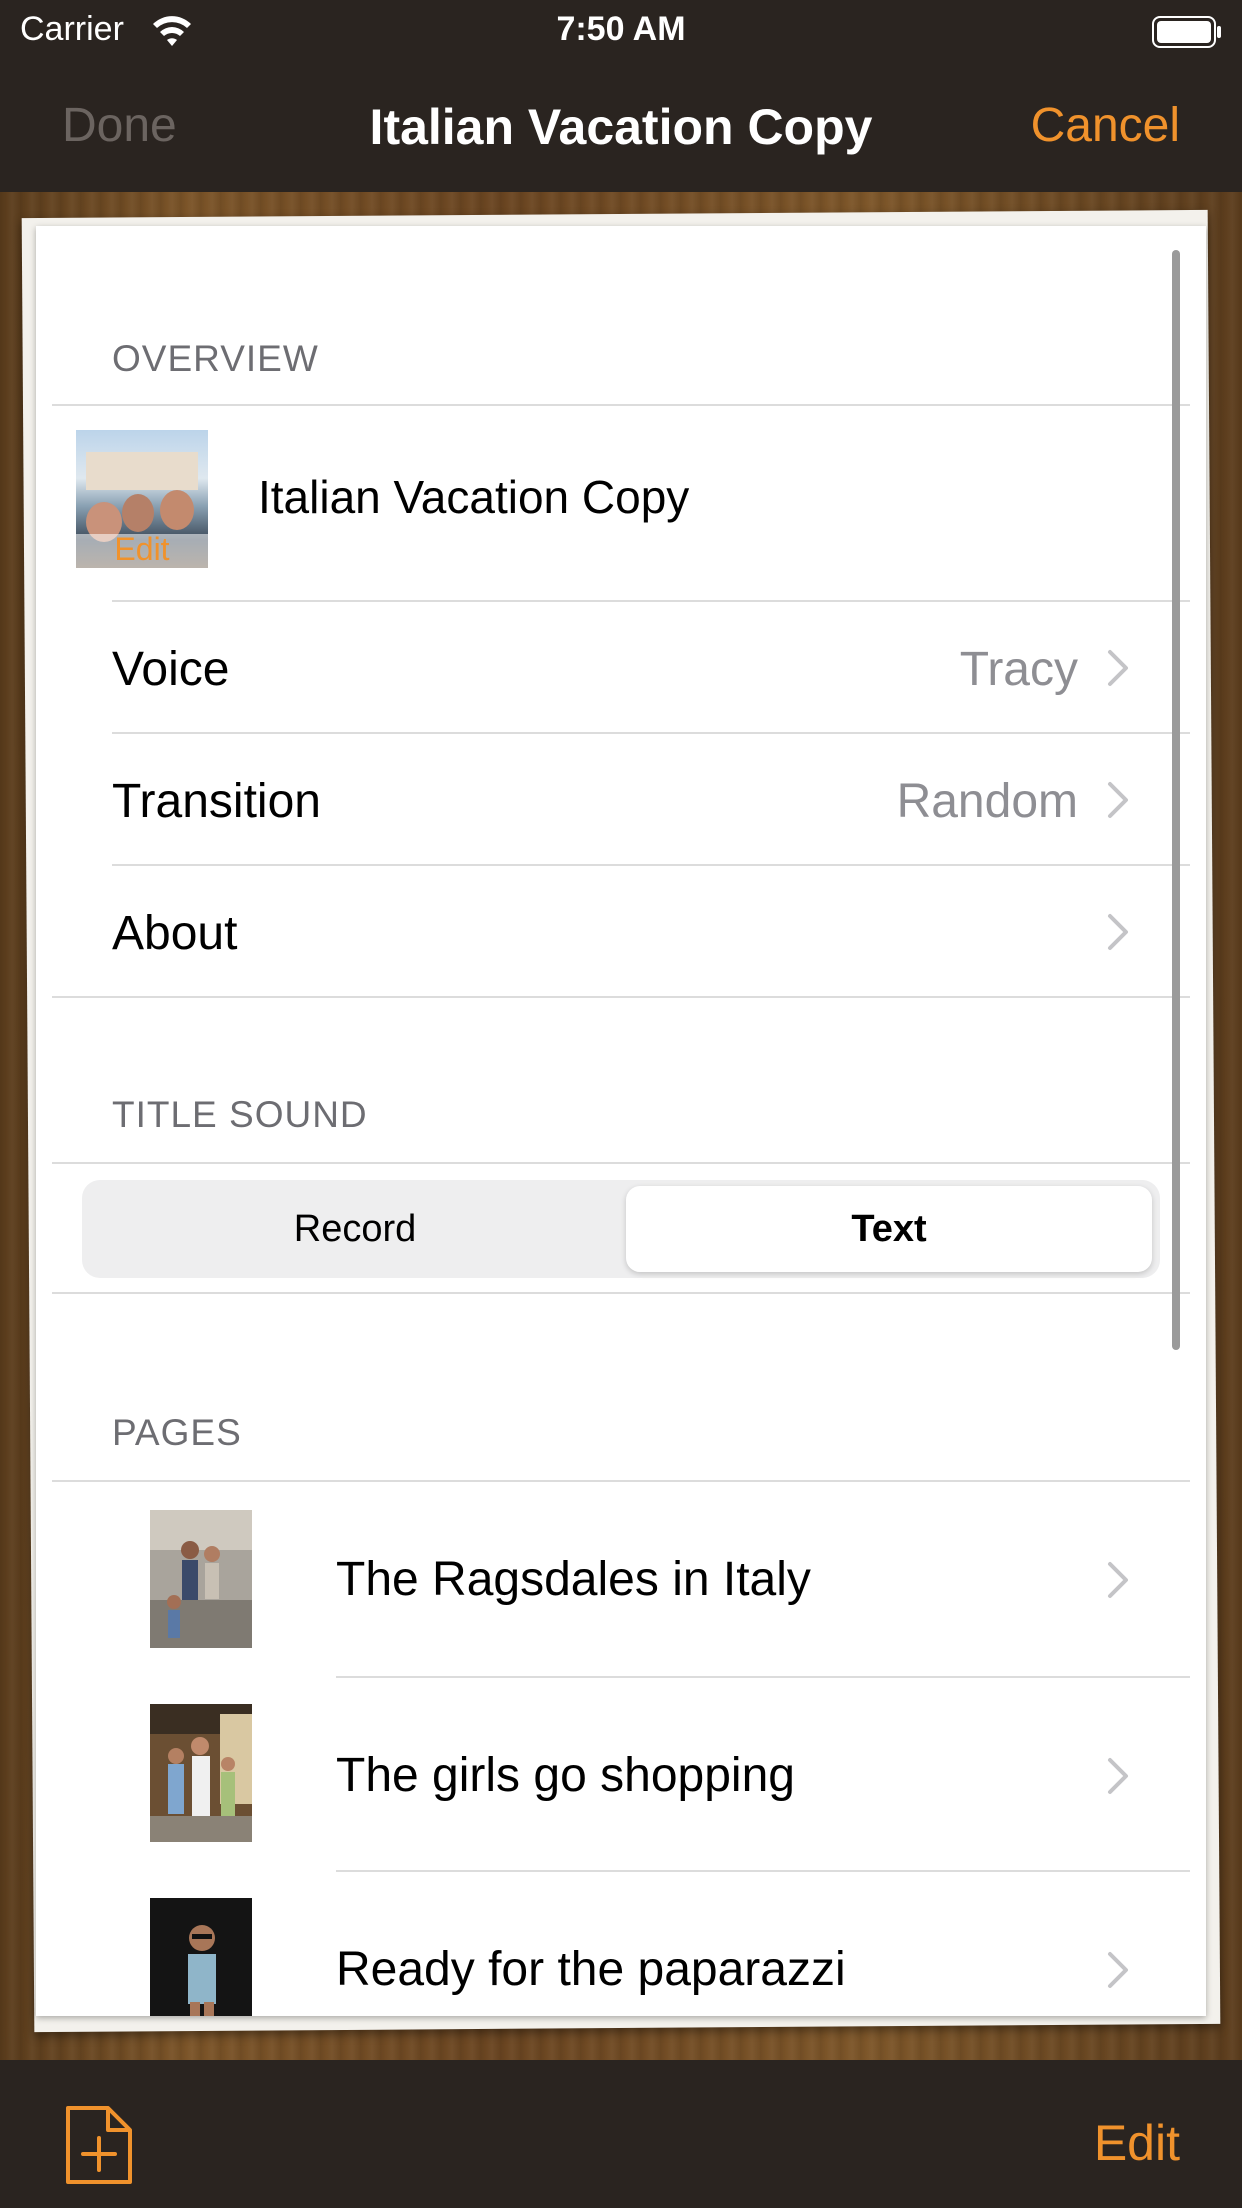 The height and width of the screenshot is (2208, 1242). What do you see at coordinates (621, 1229) in the screenshot?
I see `title-sound-segmented-control: Record Text` at bounding box center [621, 1229].